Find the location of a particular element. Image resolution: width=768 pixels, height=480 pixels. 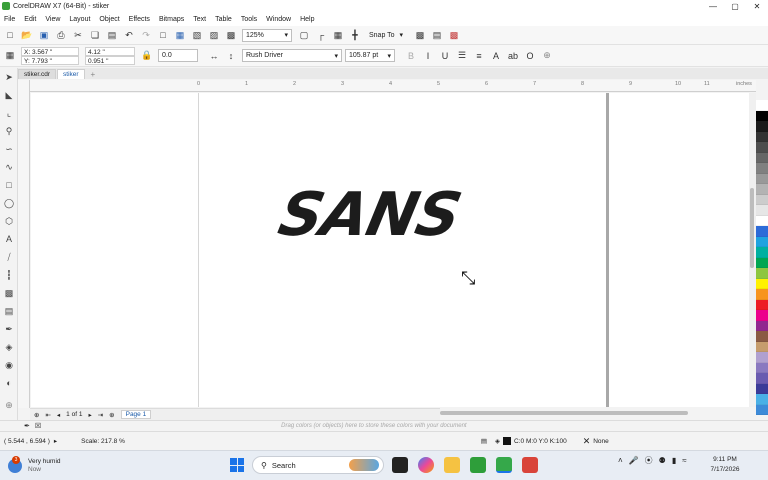

wifi-icon: ≈ is located at coordinates (684, 460).